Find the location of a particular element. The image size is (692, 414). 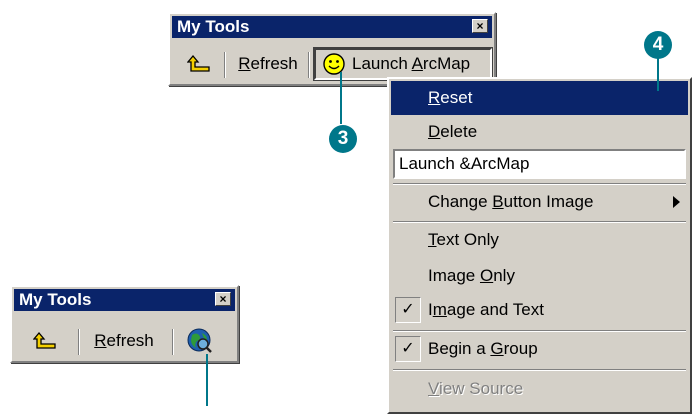

globe-magnifier-icon is located at coordinates (199, 340).